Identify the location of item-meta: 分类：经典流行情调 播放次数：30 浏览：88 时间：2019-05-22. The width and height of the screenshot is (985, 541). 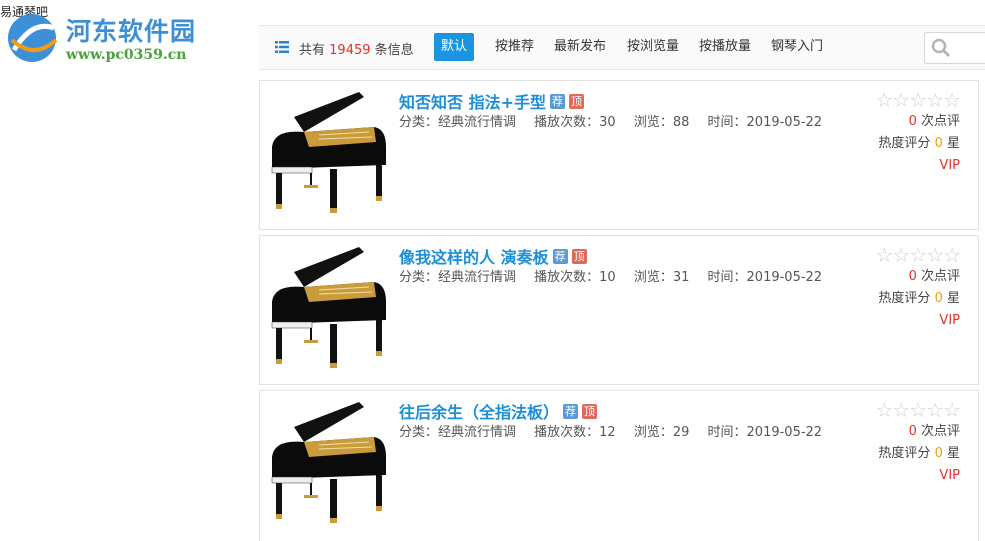
(617, 120).